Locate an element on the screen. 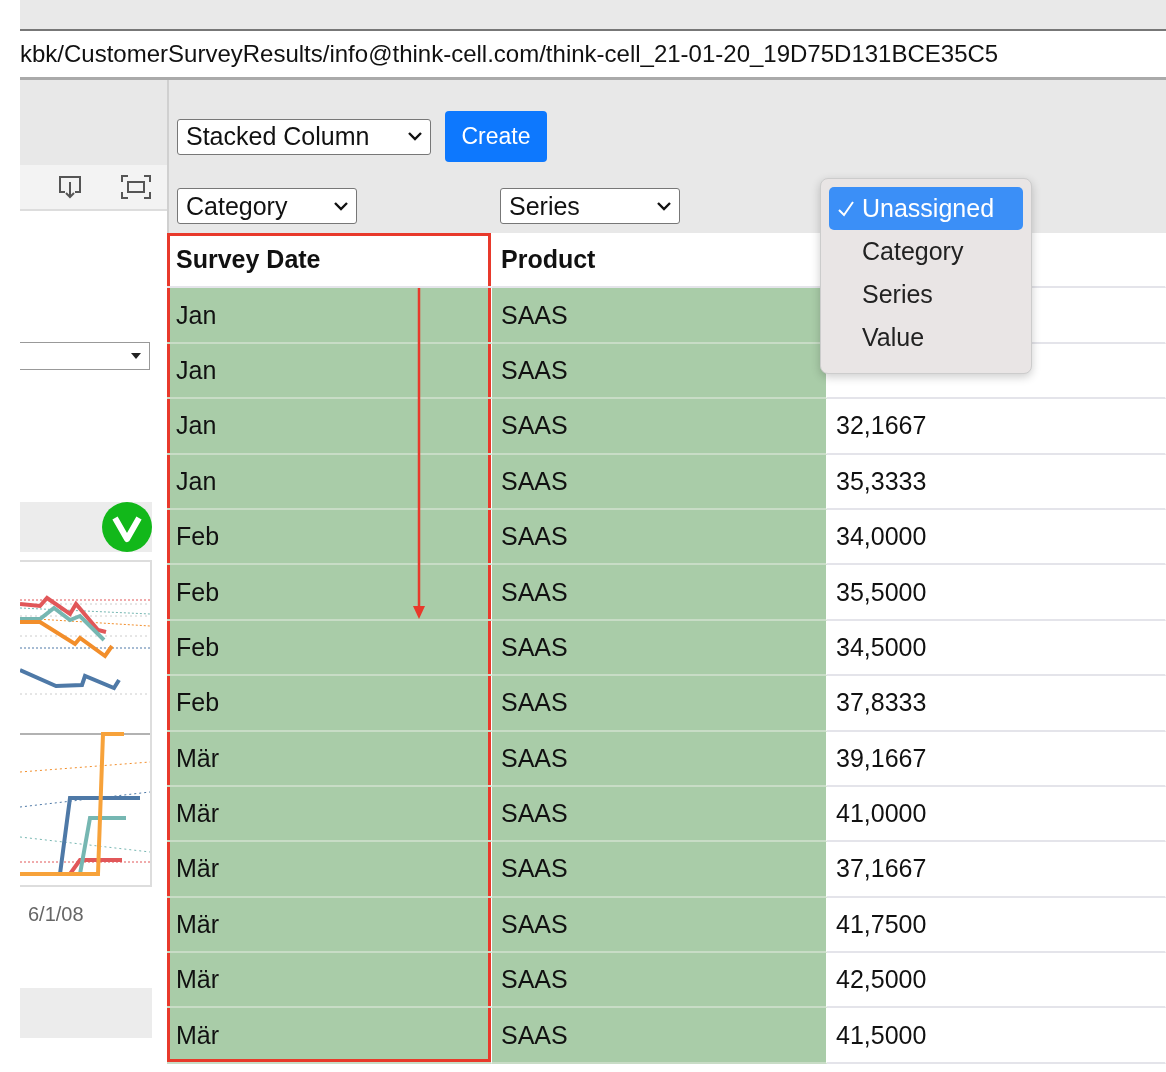 The image size is (1166, 1072). column-header: Survey Date is located at coordinates (329, 261).